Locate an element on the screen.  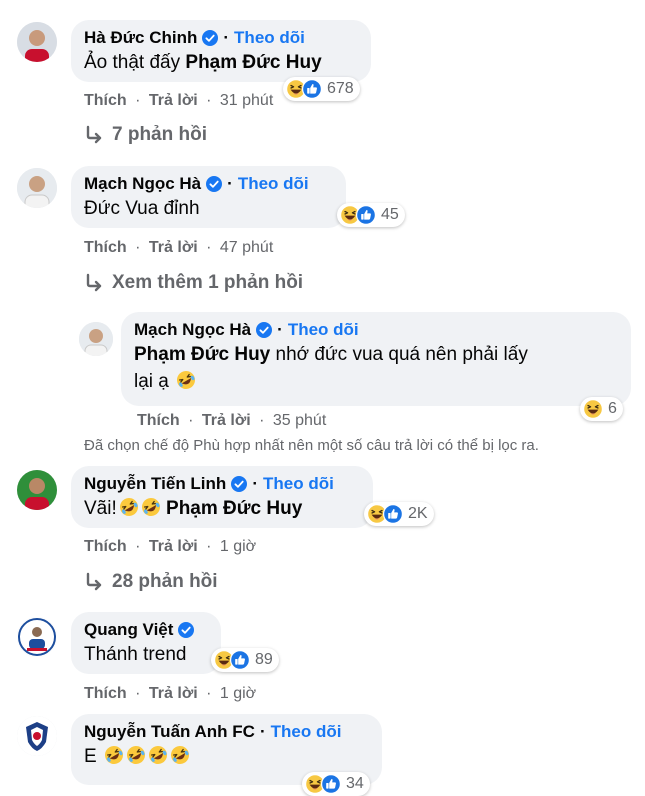
reaction-summary: 6 is located at coordinates (601, 409).